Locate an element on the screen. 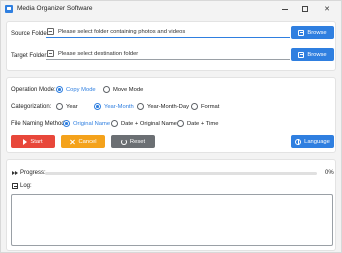 The height and width of the screenshot is (253, 342). radio-label: Date + Original Name is located at coordinates (149, 123).